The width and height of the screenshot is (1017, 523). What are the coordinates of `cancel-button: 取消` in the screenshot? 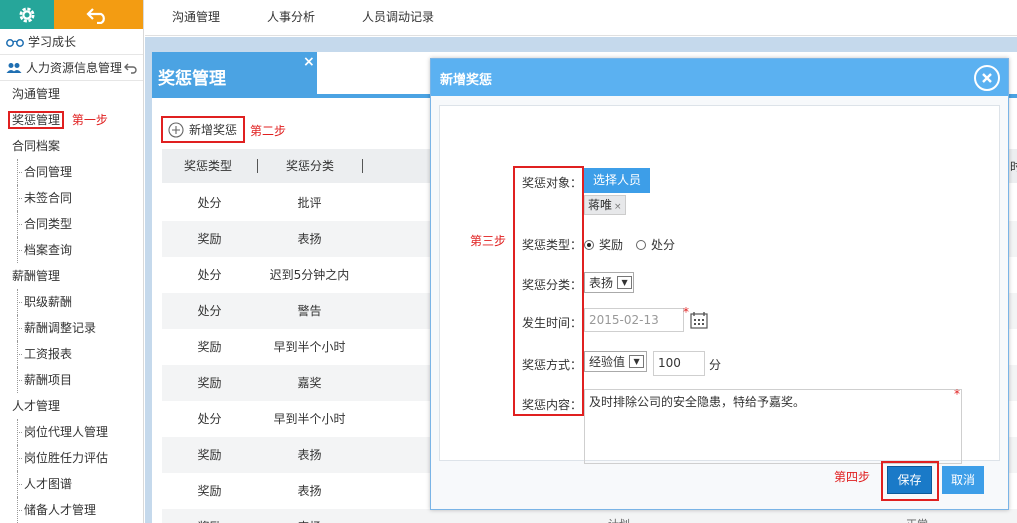 It's located at (963, 480).